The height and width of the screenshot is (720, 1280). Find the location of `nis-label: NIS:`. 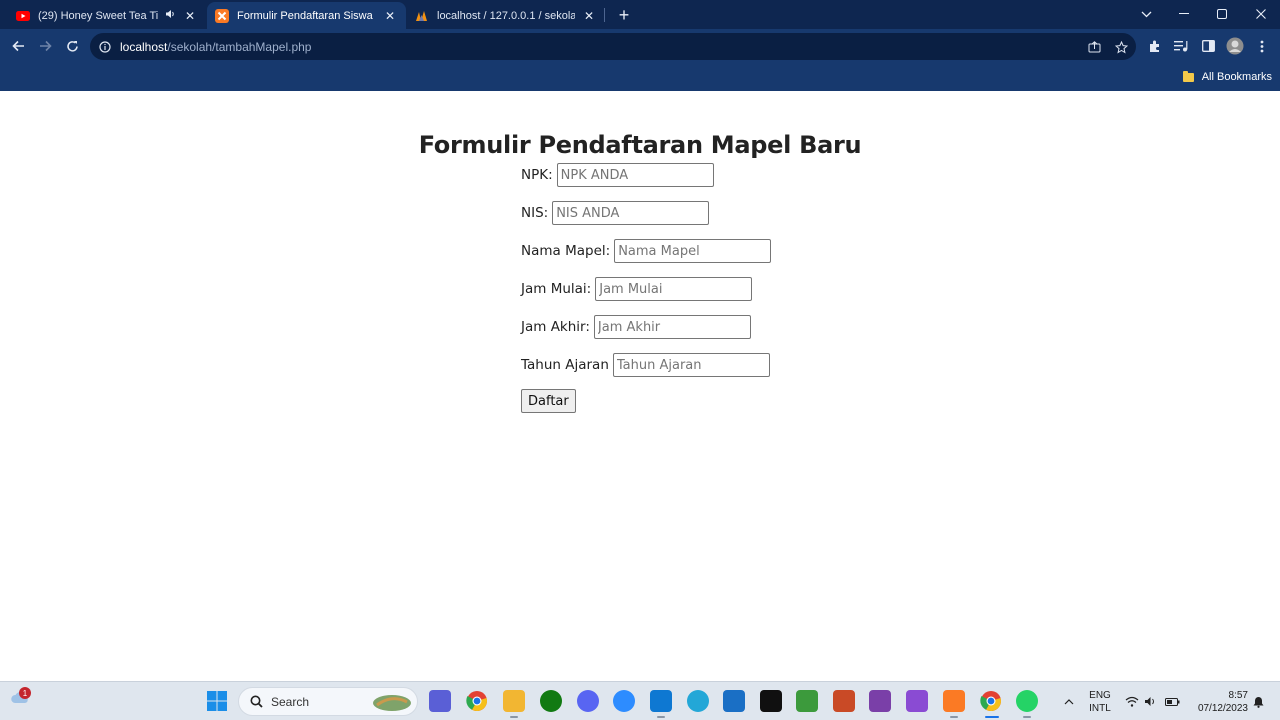

nis-label: NIS: is located at coordinates (535, 213).